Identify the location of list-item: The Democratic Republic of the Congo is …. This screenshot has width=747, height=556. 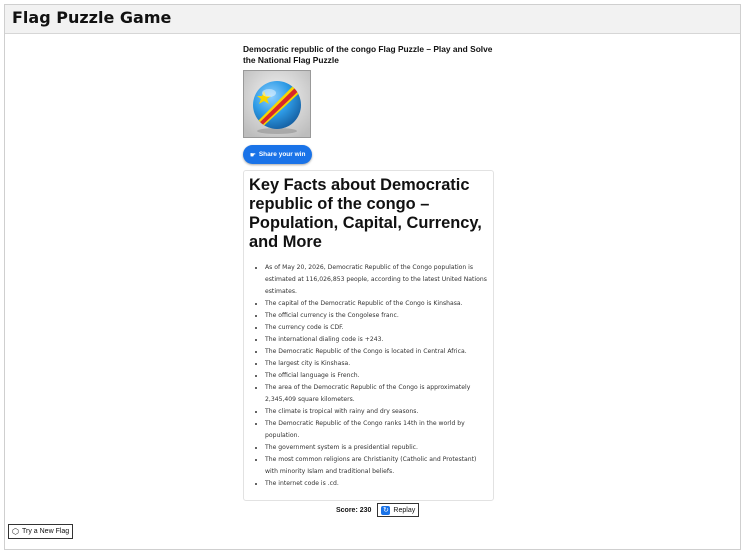
(376, 352).